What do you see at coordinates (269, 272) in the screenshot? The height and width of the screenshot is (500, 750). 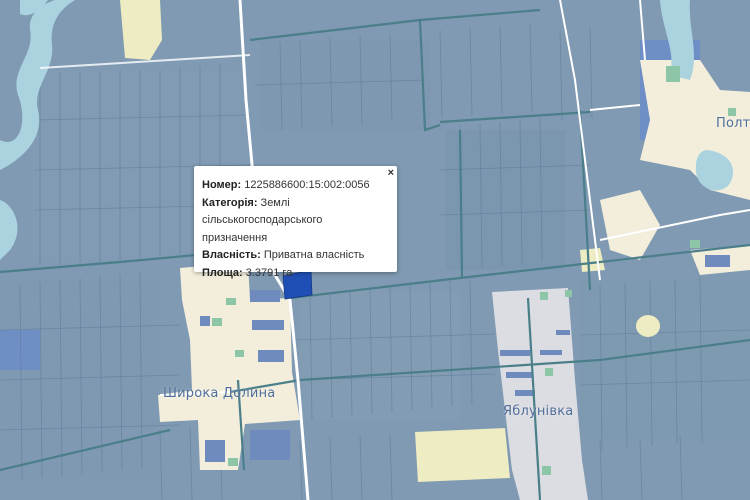 I see `popup-value-area: 3.3791 га` at bounding box center [269, 272].